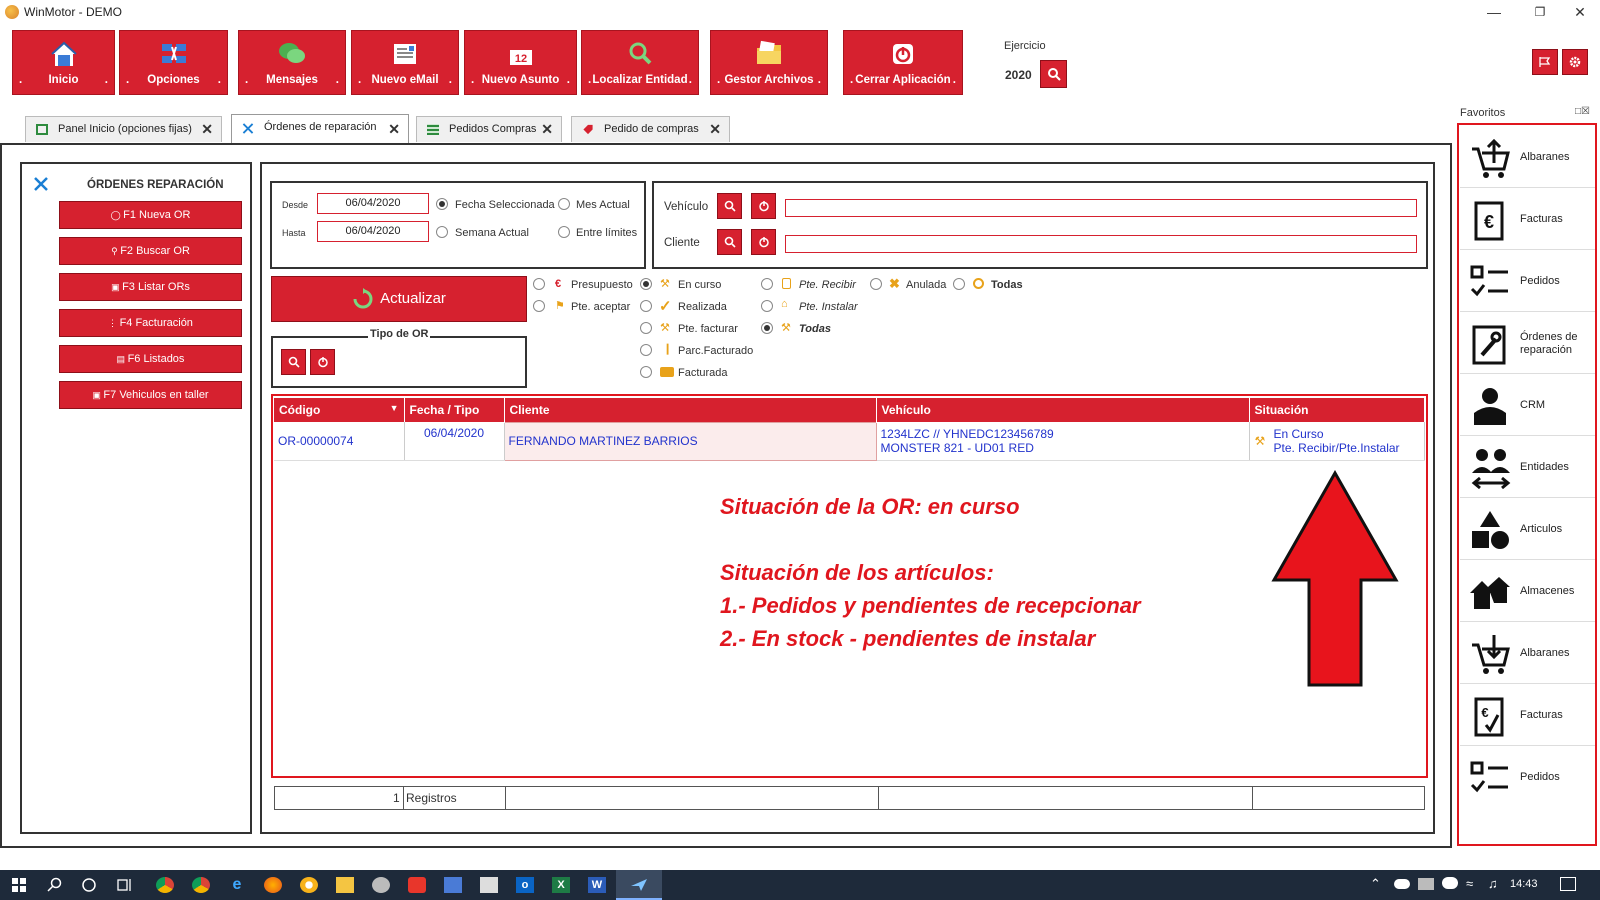 The height and width of the screenshot is (900, 1600). I want to click on tab-pedidos-compras: Pedidos Compras ✕, so click(489, 129).